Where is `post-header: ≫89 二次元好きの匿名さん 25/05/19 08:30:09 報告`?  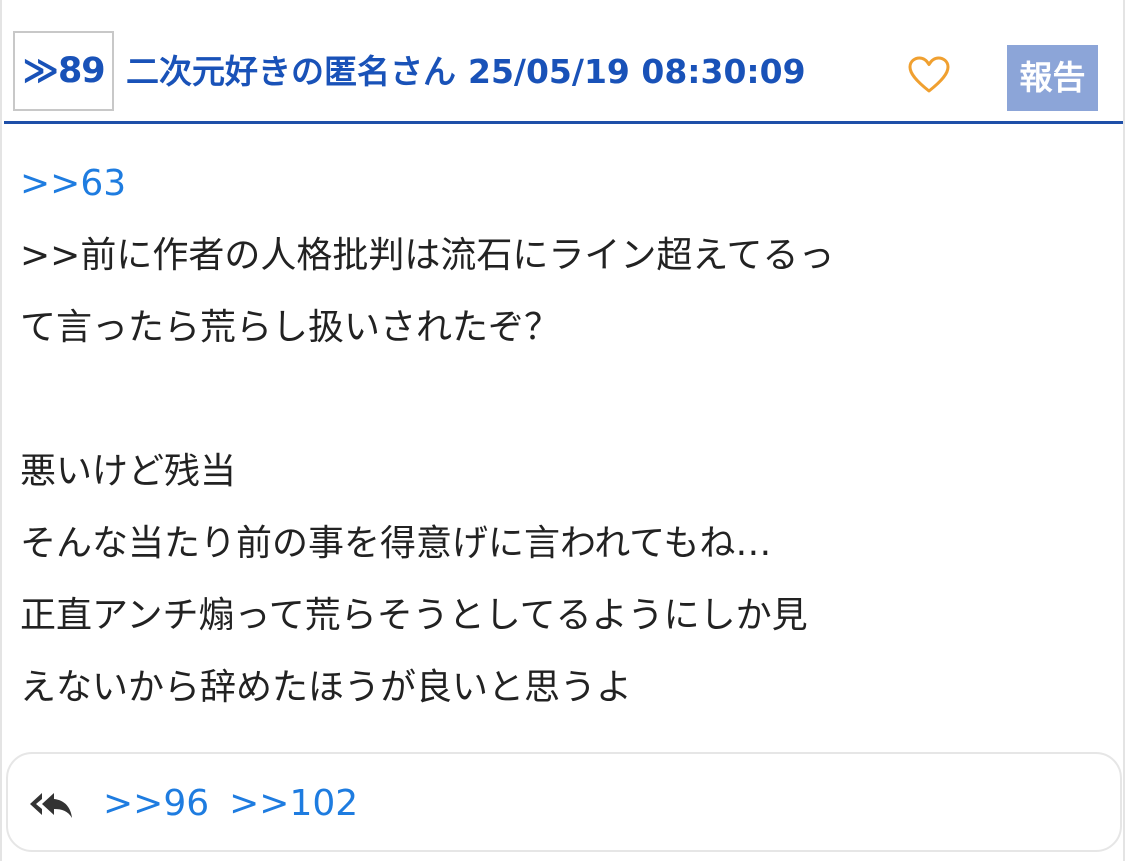
post-header: ≫89 二次元好きの匿名さん 25/05/19 08:30:09 報告 is located at coordinates (563, 62).